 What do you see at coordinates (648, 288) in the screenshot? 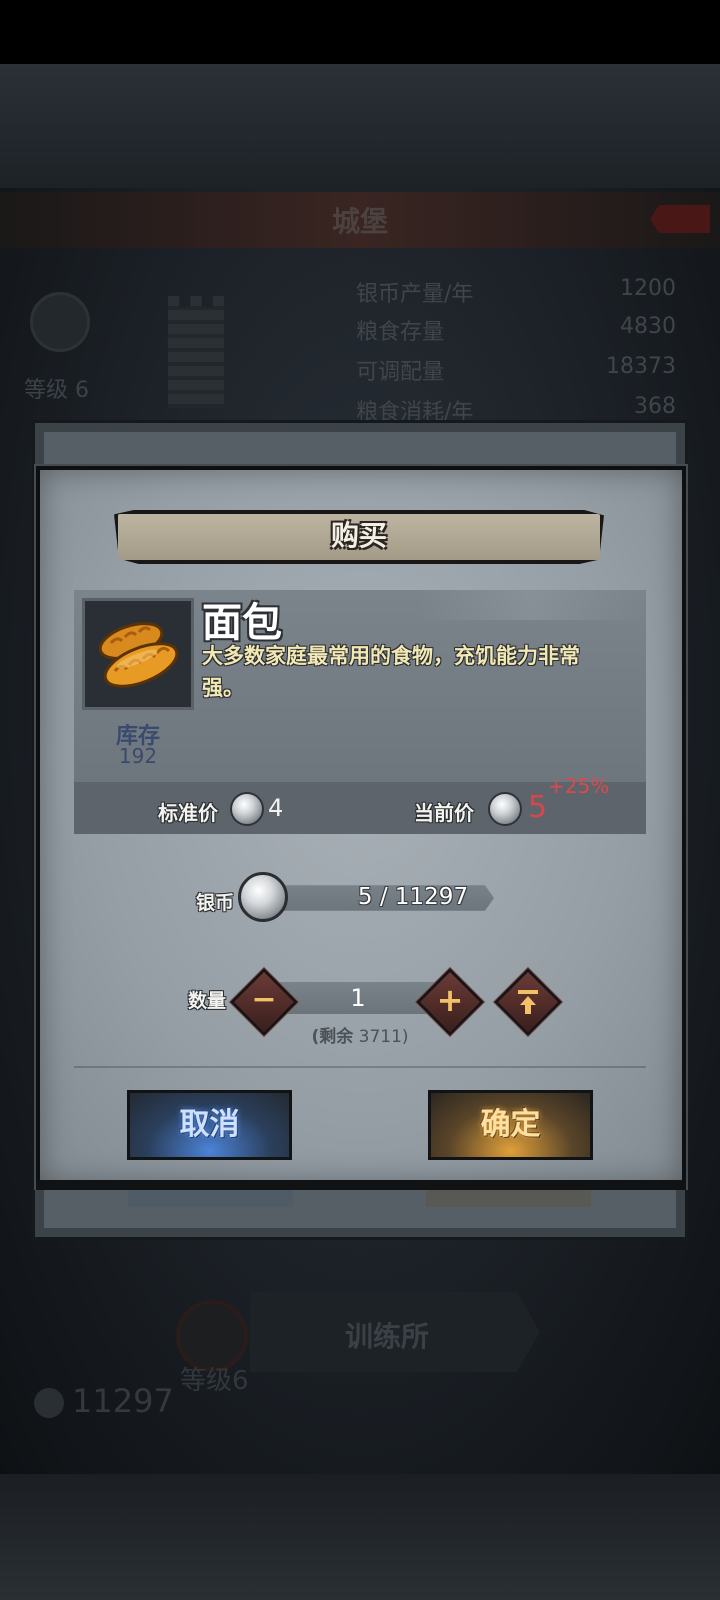
I see `background-stat-value: 1200` at bounding box center [648, 288].